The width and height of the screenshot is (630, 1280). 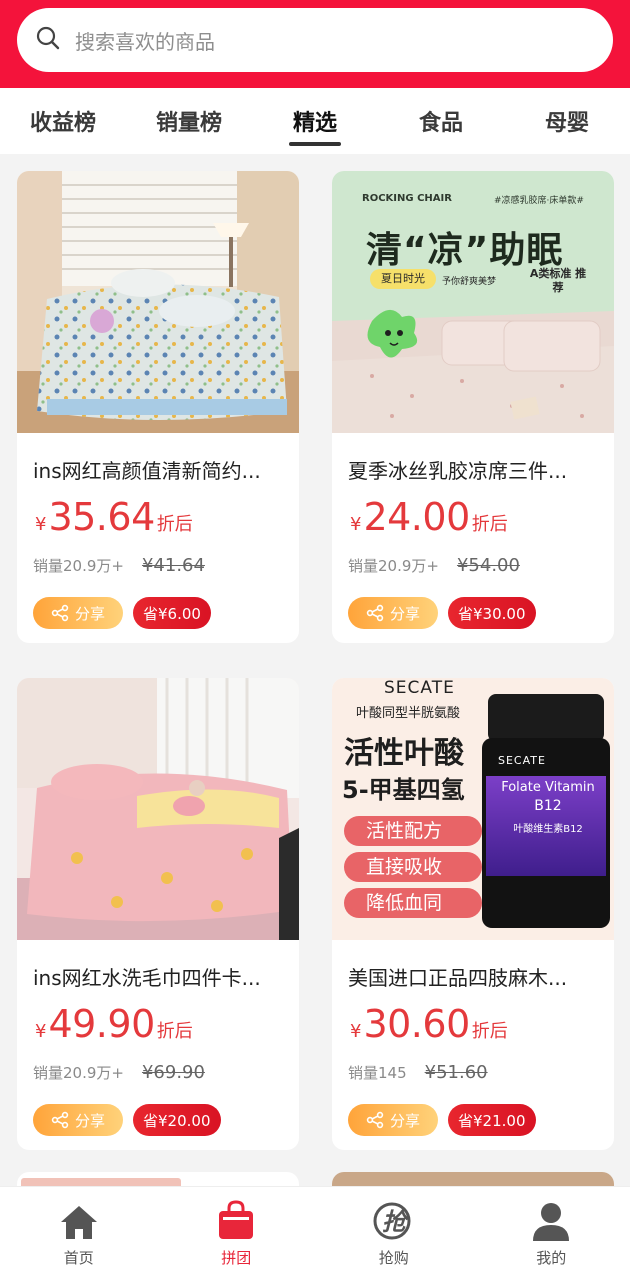 What do you see at coordinates (416, 1024) in the screenshot?
I see `price-amount: 30.60` at bounding box center [416, 1024].